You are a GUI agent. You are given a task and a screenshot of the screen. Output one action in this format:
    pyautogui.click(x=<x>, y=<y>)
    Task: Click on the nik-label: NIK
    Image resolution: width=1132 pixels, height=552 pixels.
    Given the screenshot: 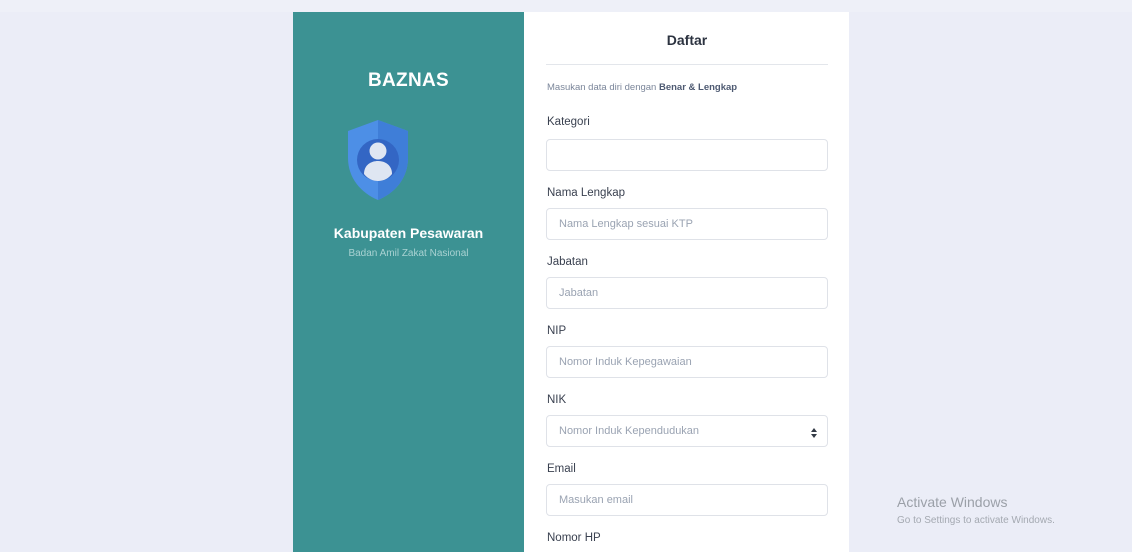 What is the action you would take?
    pyautogui.click(x=557, y=400)
    